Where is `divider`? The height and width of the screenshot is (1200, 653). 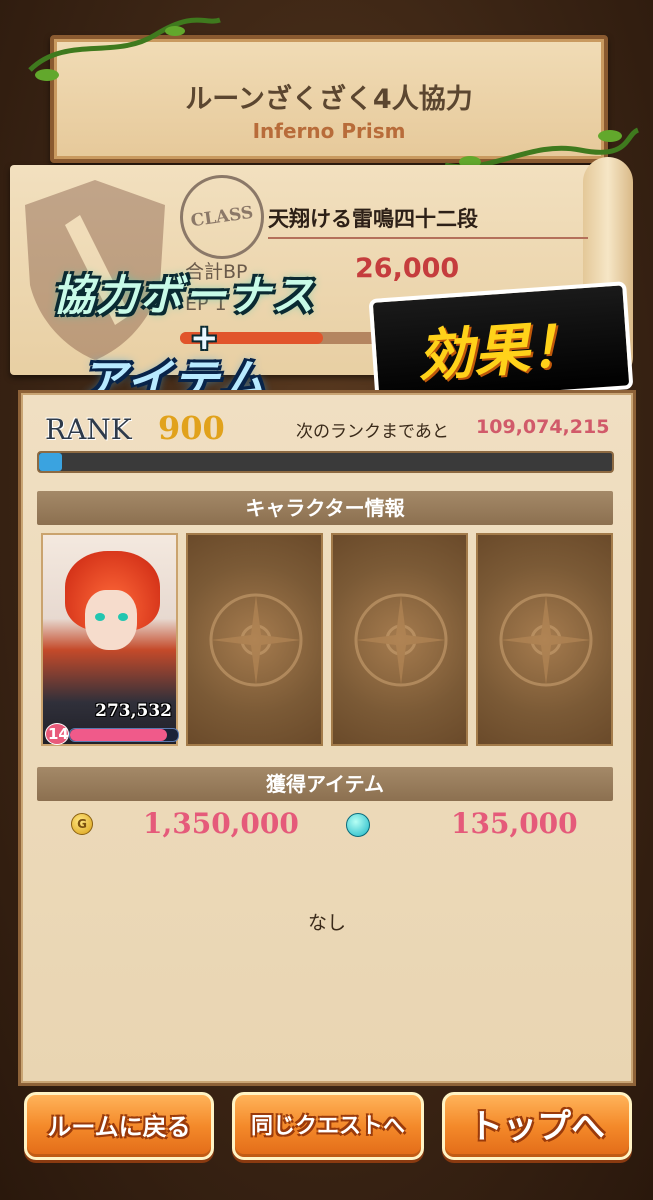 divider is located at coordinates (428, 238).